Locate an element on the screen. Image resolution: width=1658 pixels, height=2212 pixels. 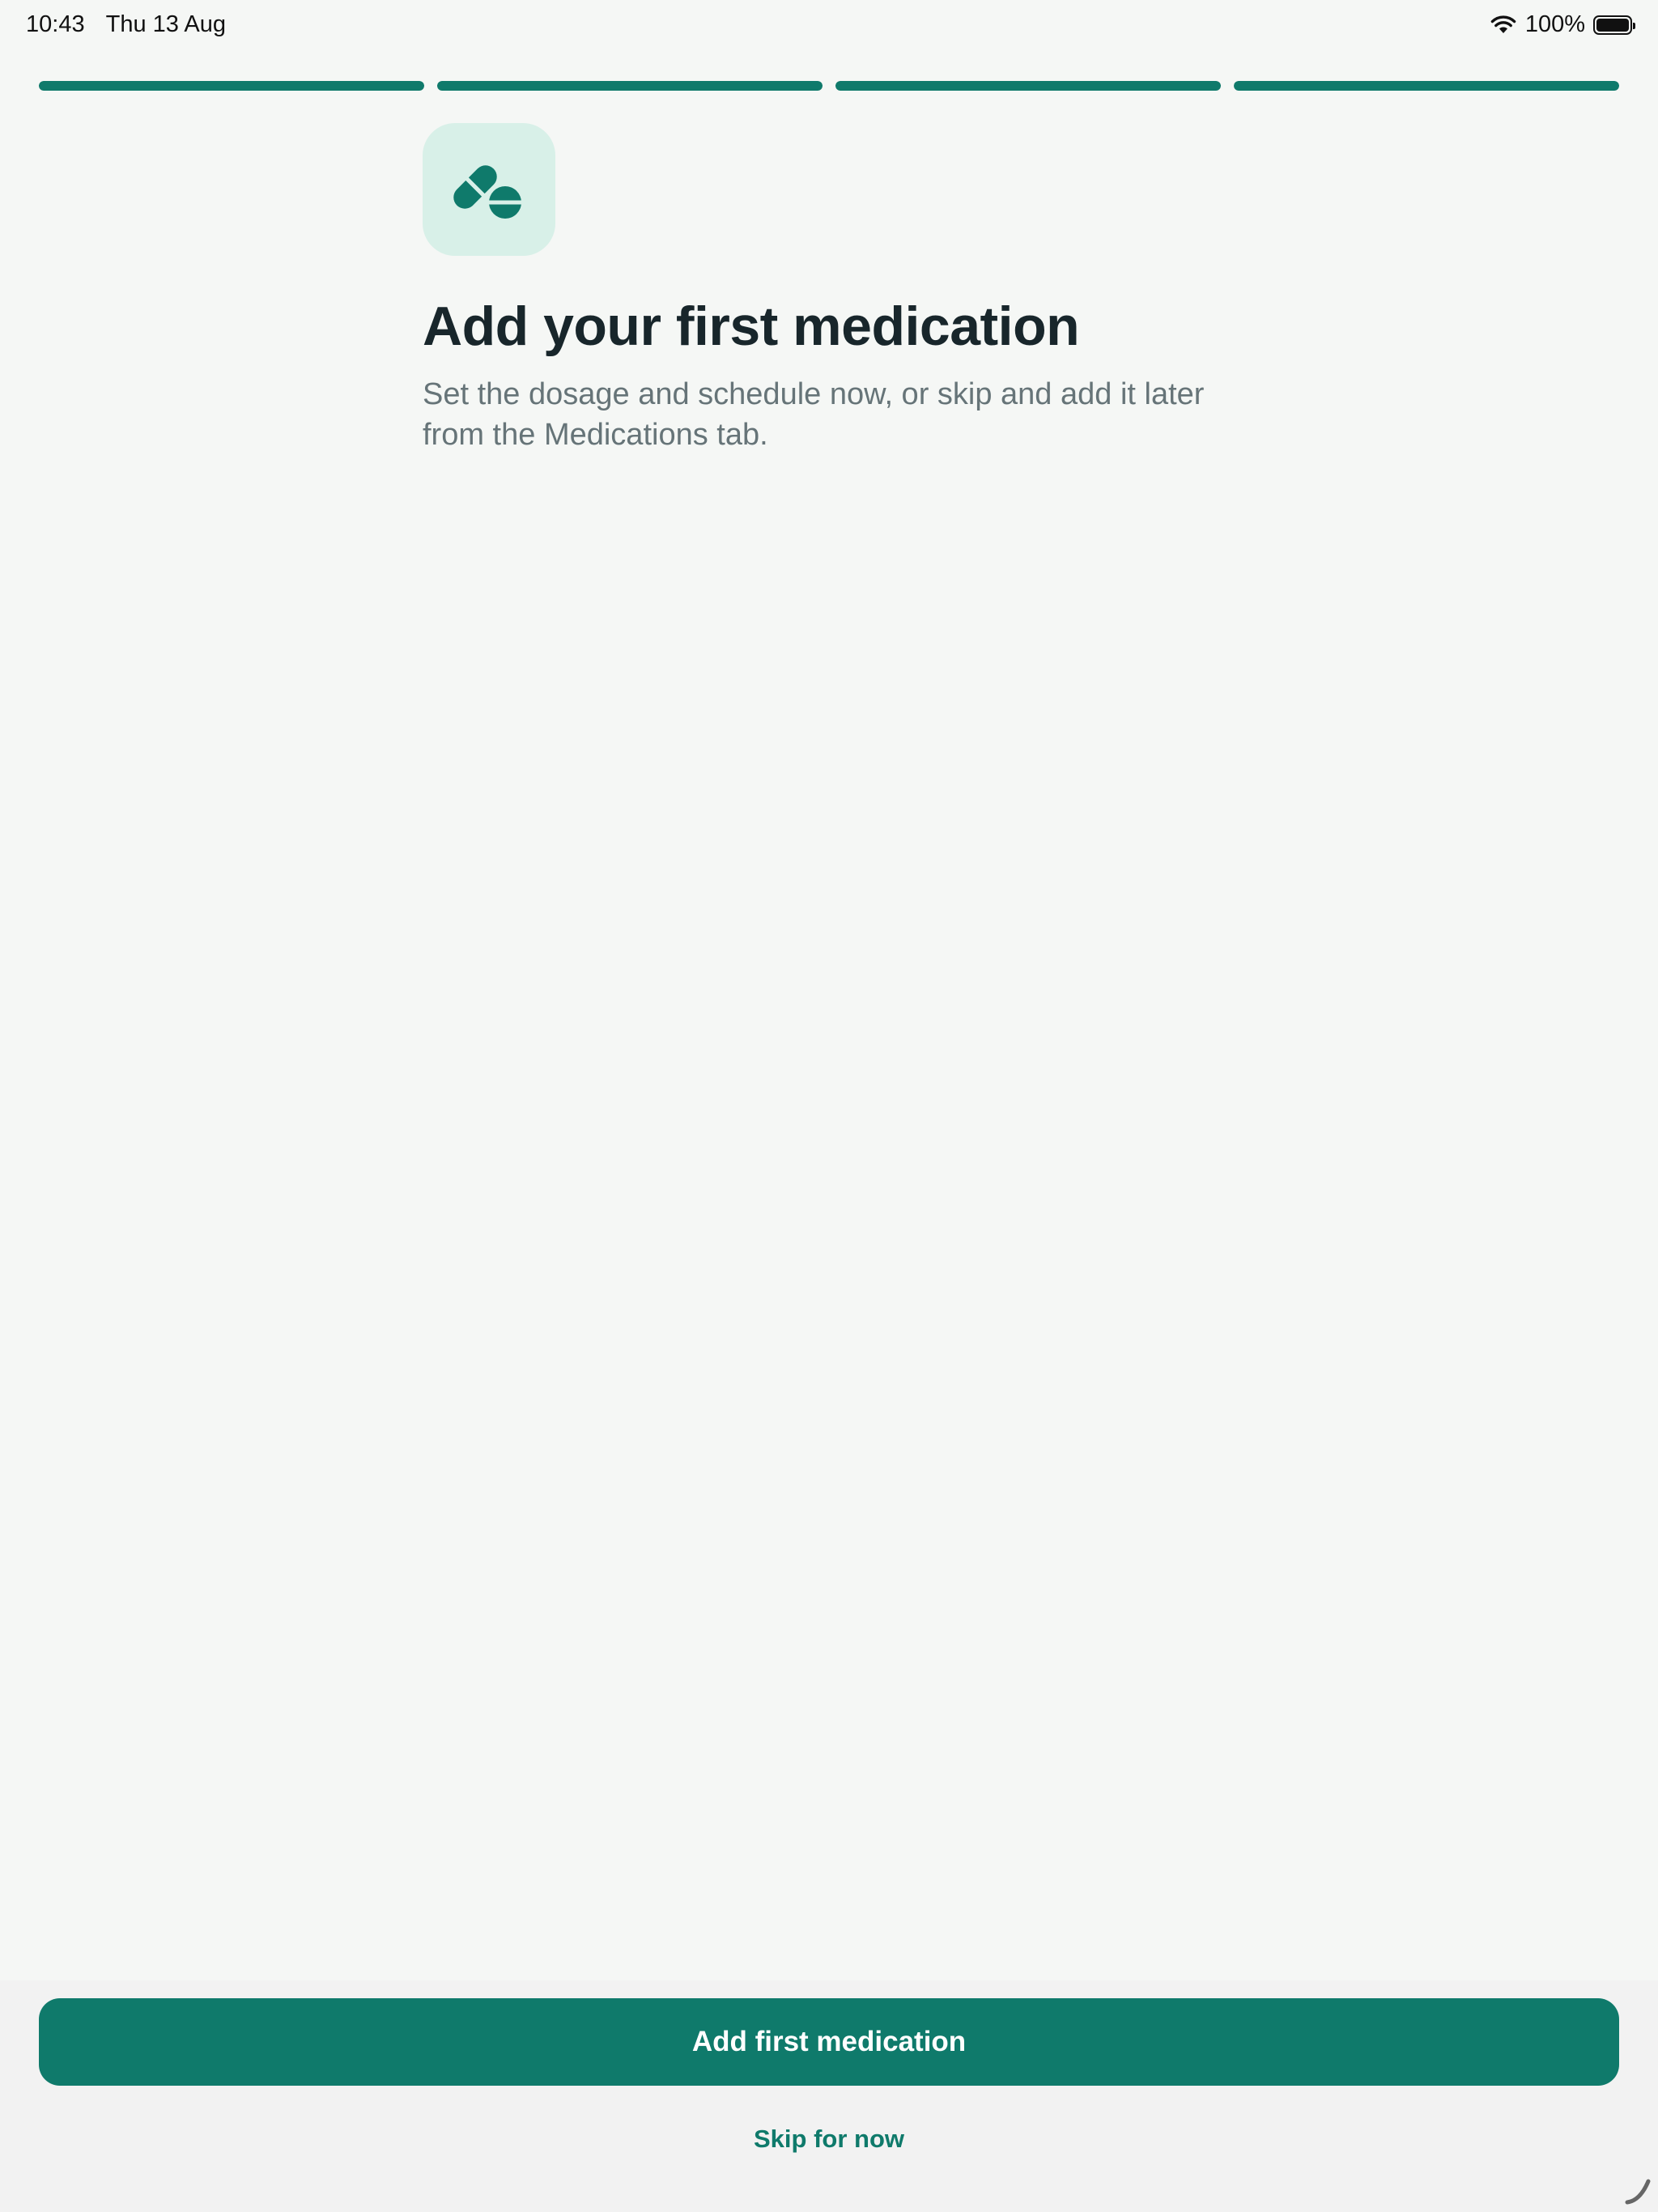
pills-icon is located at coordinates (488, 192).